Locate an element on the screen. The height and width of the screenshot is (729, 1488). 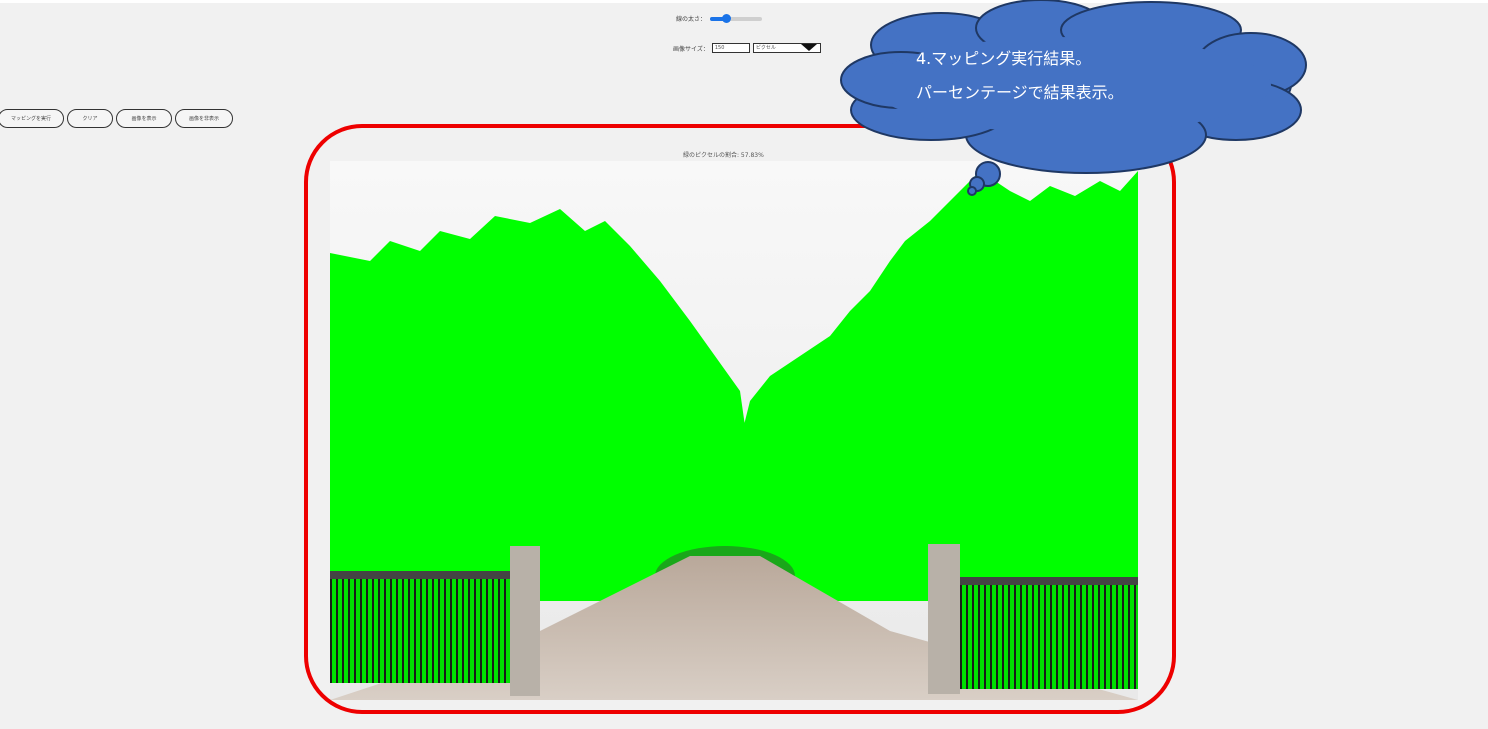
image-size-control: 画像サイズ： 150 ピクセル is located at coordinates (747, 48).